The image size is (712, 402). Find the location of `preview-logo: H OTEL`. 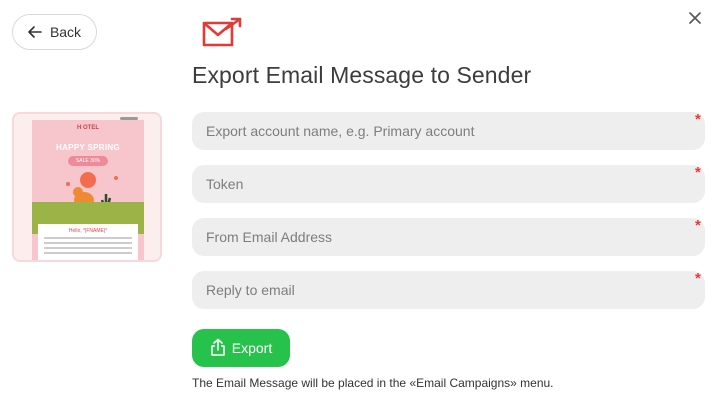

preview-logo: H OTEL is located at coordinates (88, 128).